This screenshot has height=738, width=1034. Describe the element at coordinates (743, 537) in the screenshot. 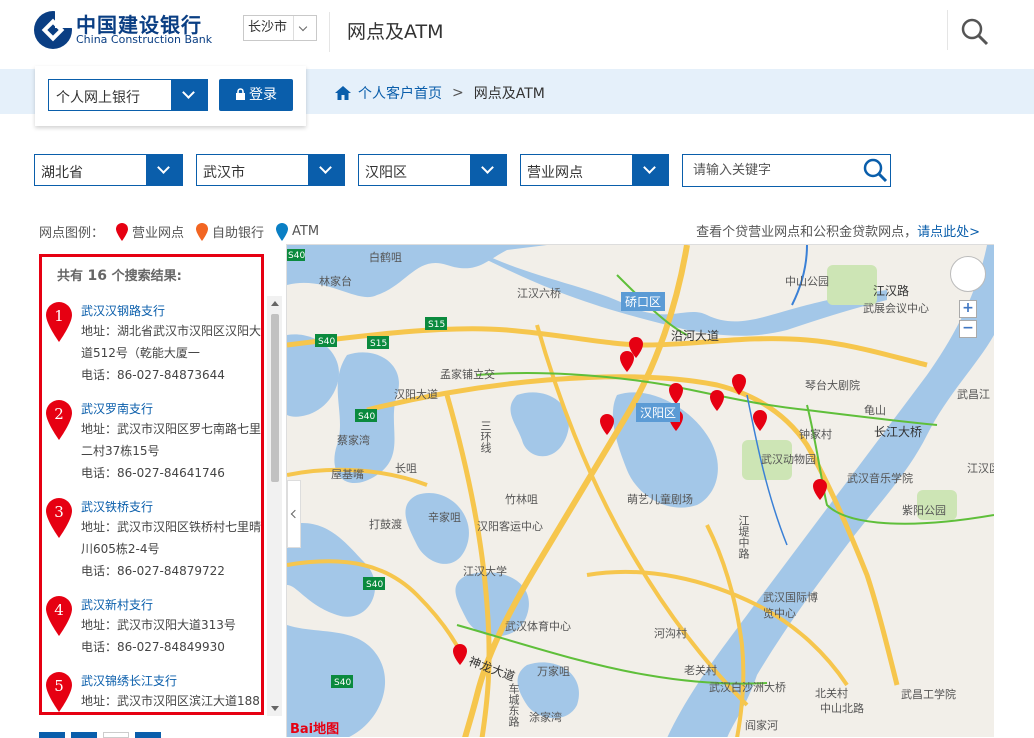

I see `map-label: 江堤中路` at that location.